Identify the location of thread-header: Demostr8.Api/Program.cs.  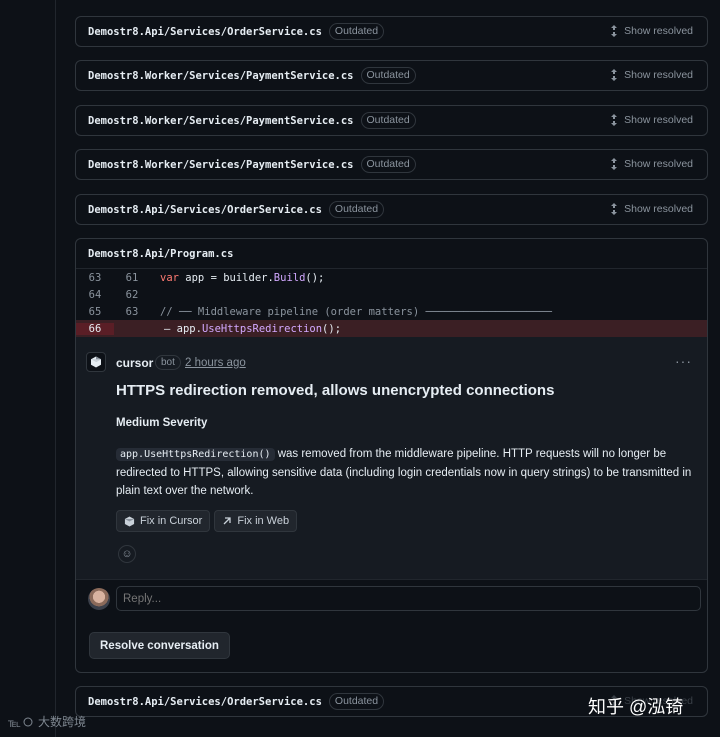
(391, 254).